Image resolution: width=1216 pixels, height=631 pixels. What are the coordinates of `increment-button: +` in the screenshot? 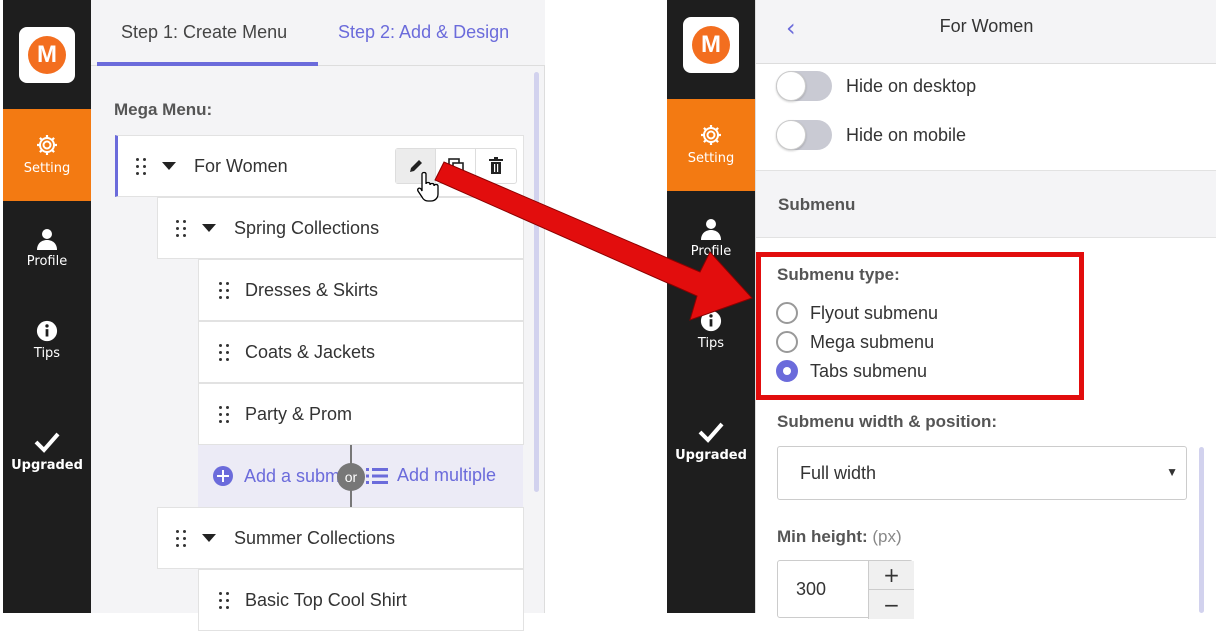 It's located at (891, 575).